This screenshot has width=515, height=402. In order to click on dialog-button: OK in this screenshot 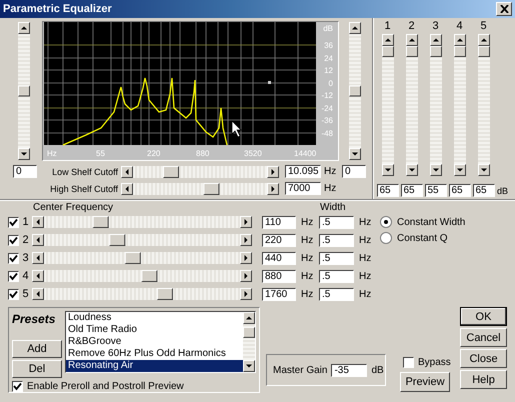, I will do `click(483, 316)`.